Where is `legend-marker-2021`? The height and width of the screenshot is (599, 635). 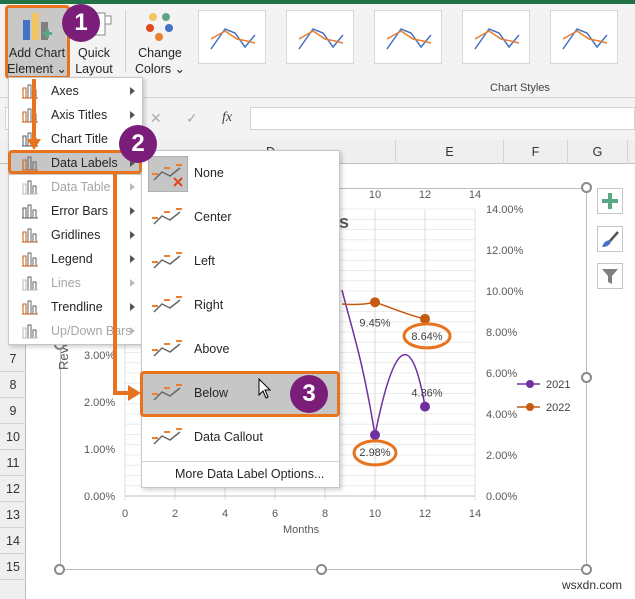
legend-marker-2021 is located at coordinates (530, 384).